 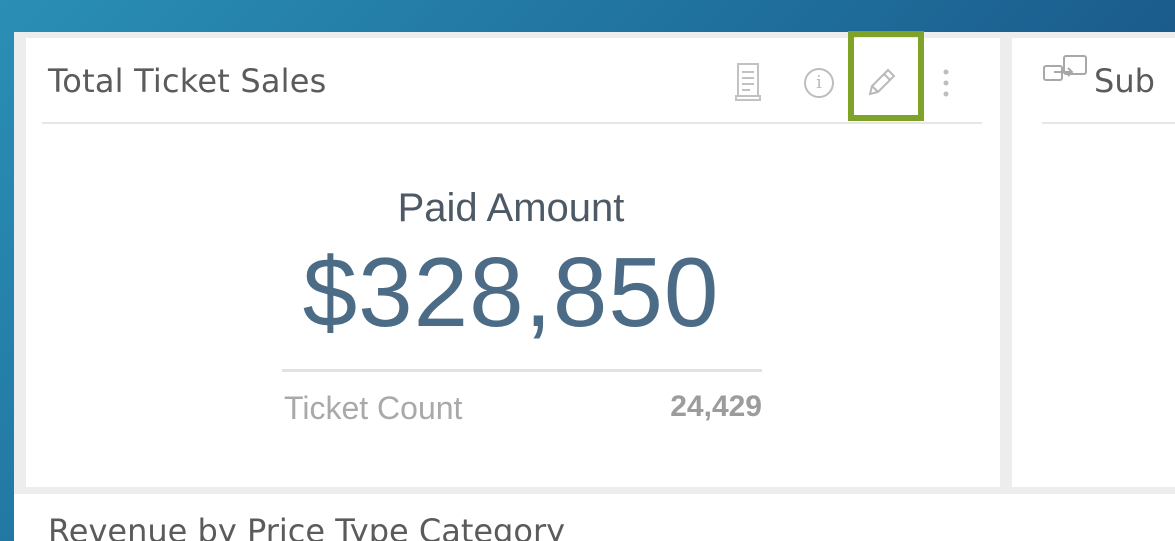 I want to click on info-icon: i, so click(x=819, y=83).